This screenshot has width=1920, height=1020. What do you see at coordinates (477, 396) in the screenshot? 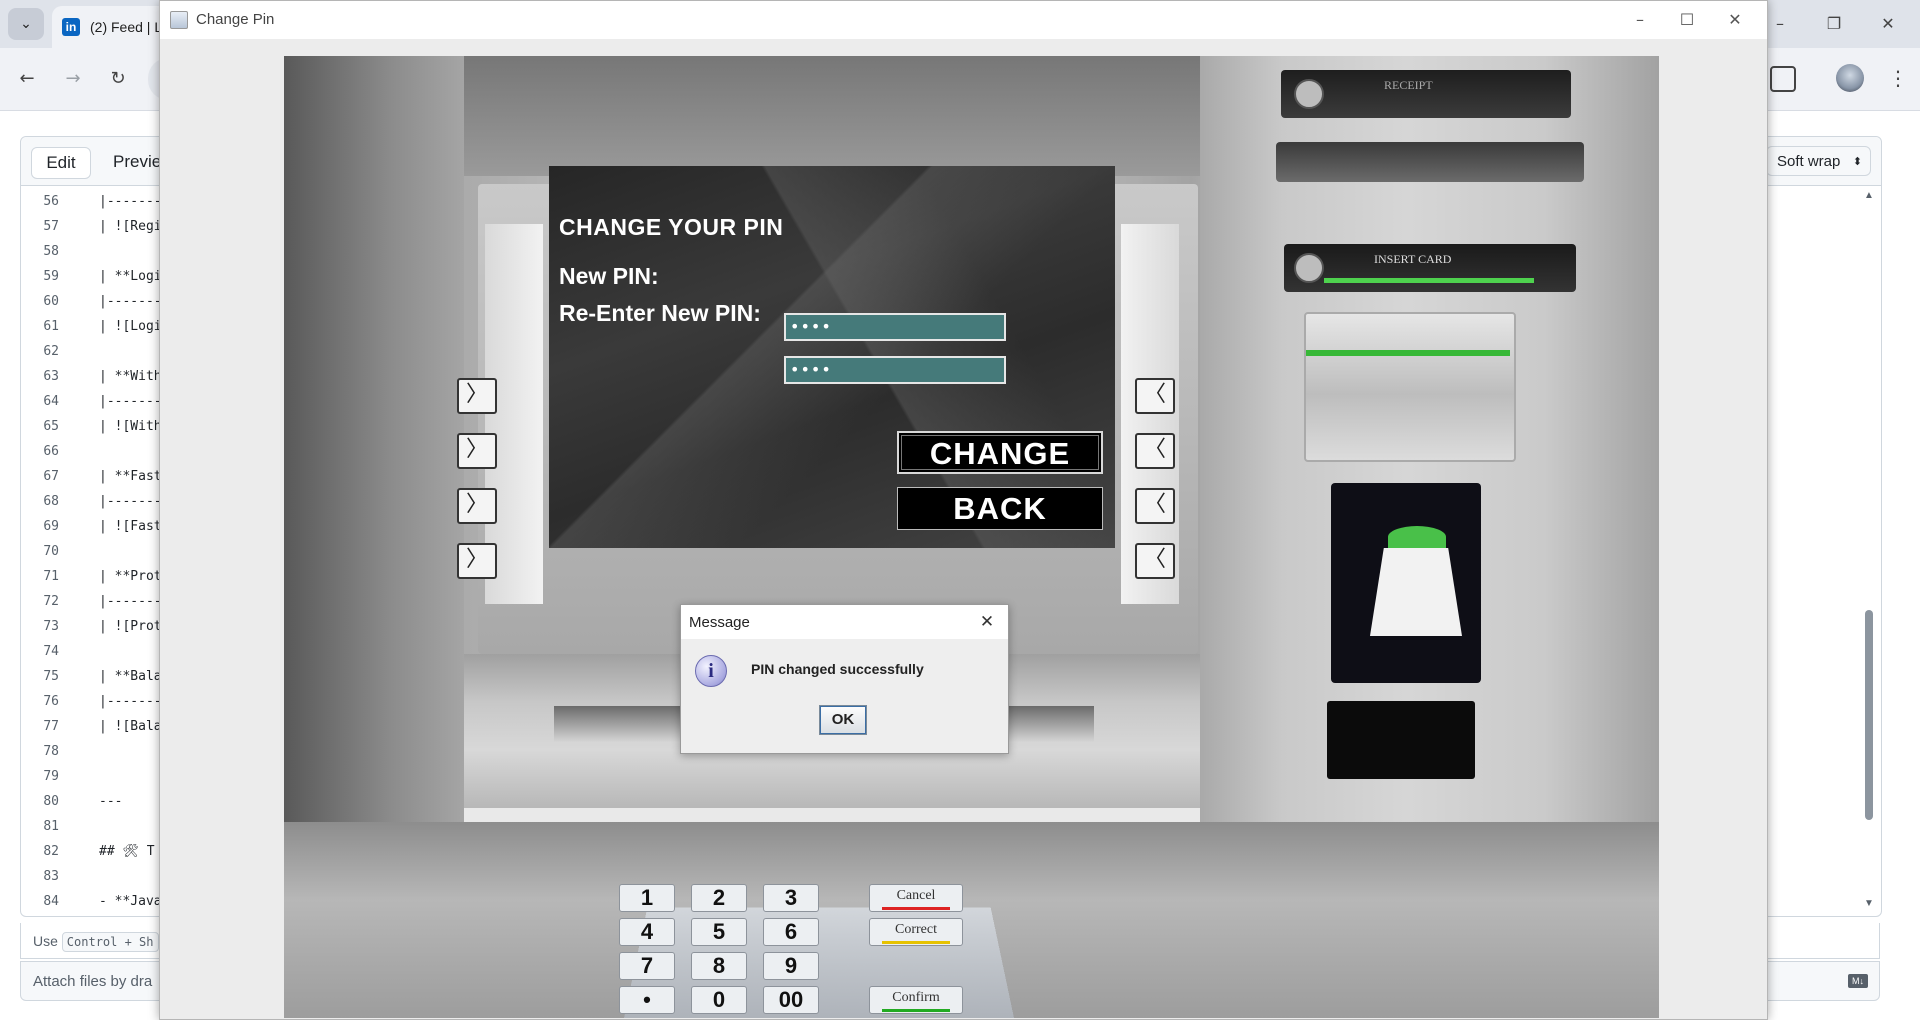
I see `left-key-1-chevron-right-icon: 〉` at bounding box center [477, 396].